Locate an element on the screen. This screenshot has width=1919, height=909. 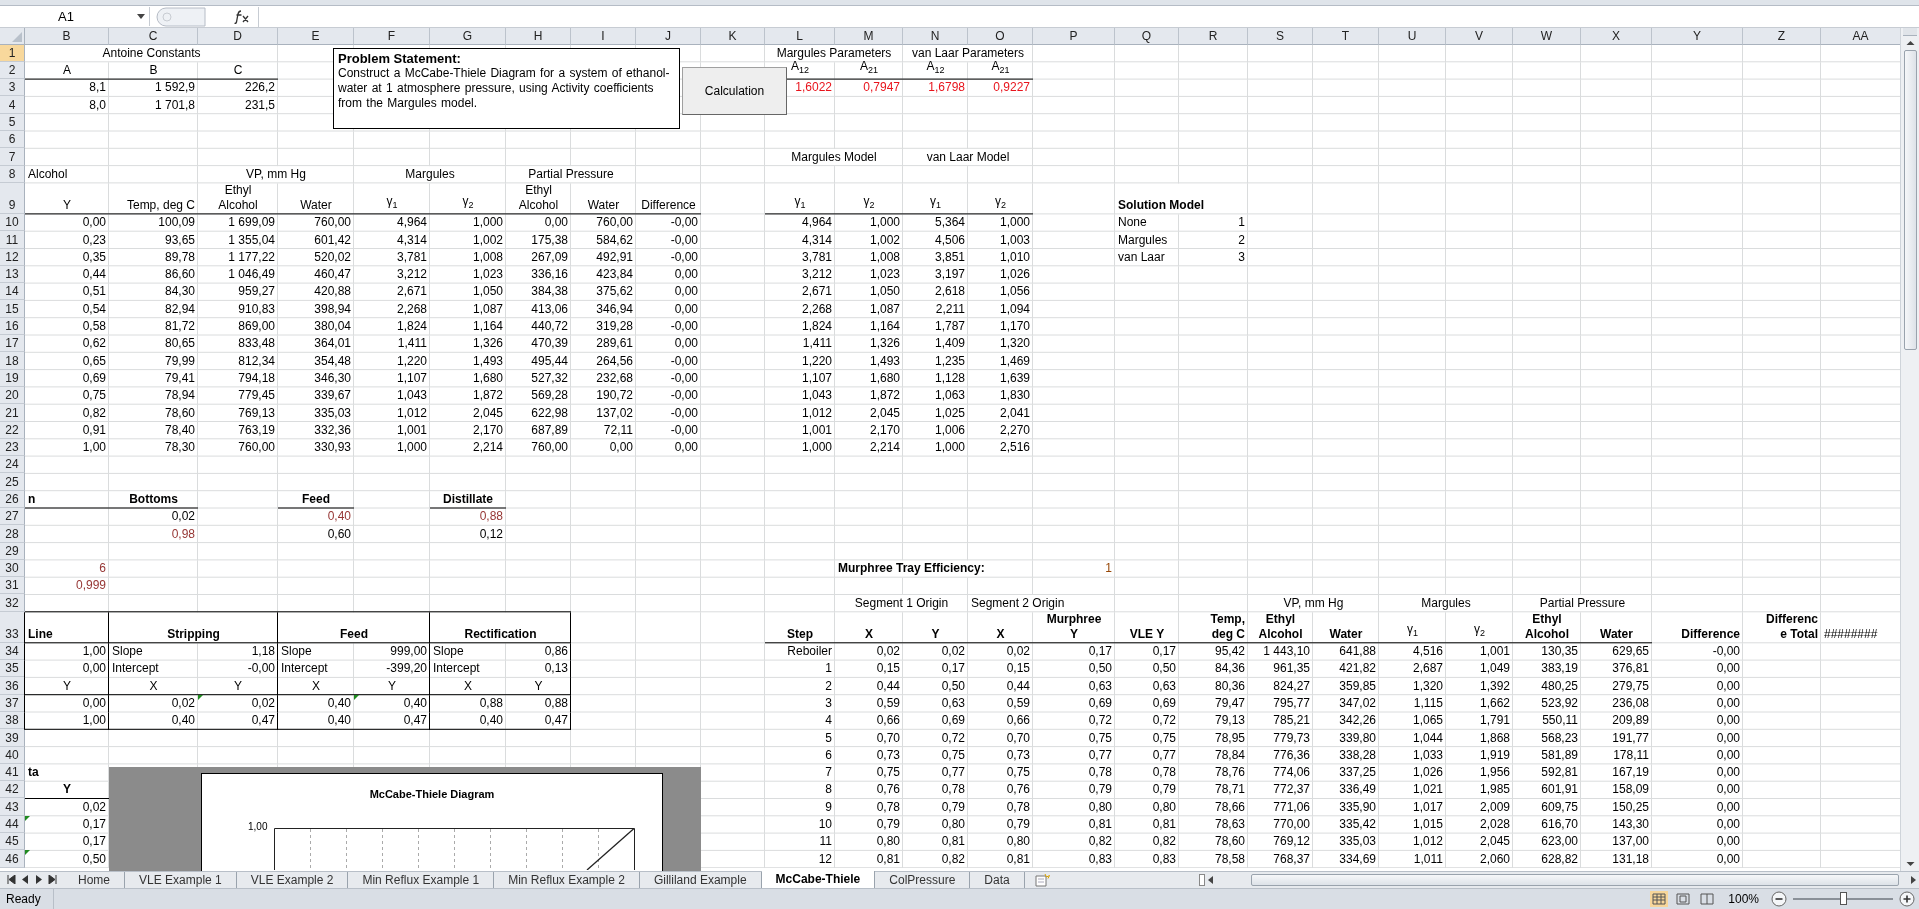
table-cell: 772,37 is located at coordinates (1291, 790).